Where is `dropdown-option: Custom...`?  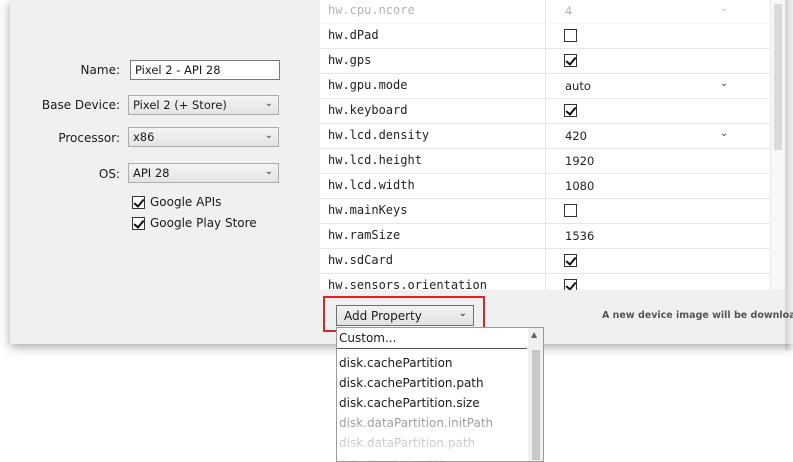
dropdown-option: Custom... is located at coordinates (367, 338).